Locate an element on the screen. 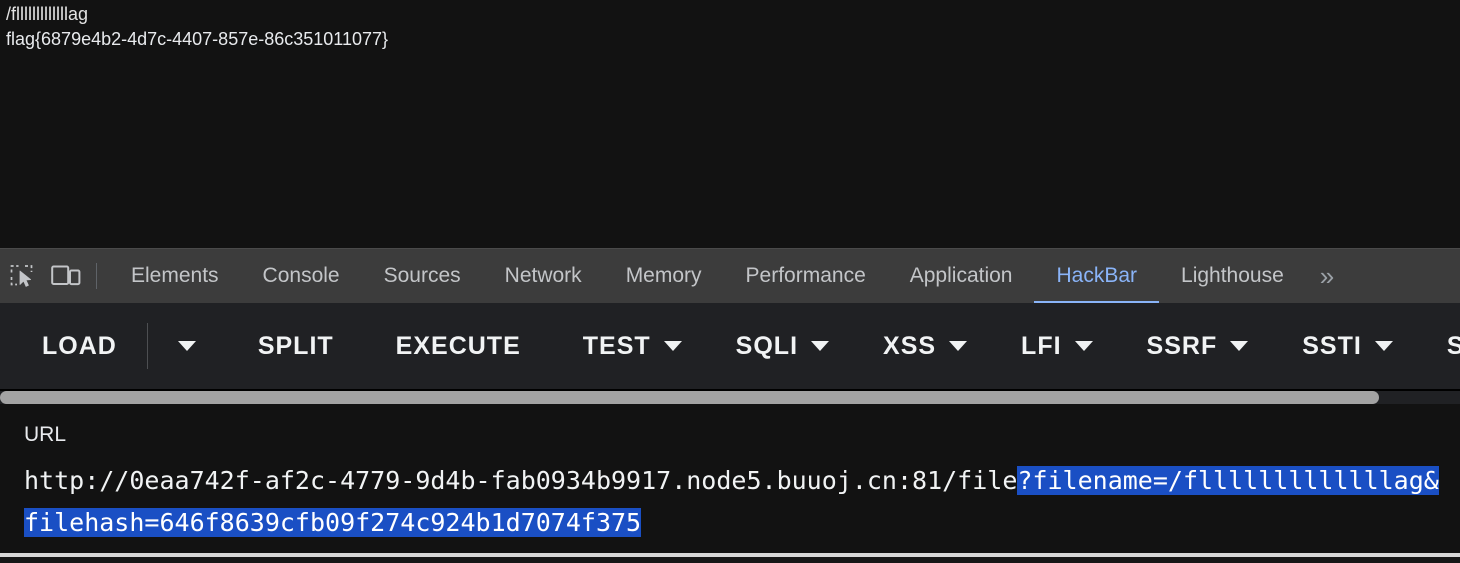  load-dropdown-button is located at coordinates (186, 346).